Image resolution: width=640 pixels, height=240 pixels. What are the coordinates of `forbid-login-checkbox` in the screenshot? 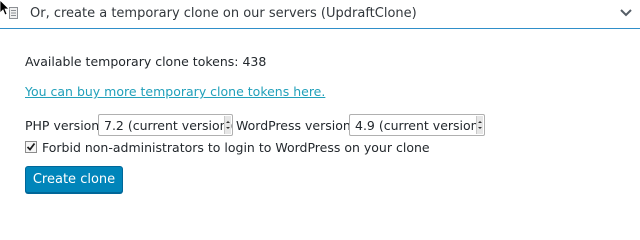 It's located at (31, 147).